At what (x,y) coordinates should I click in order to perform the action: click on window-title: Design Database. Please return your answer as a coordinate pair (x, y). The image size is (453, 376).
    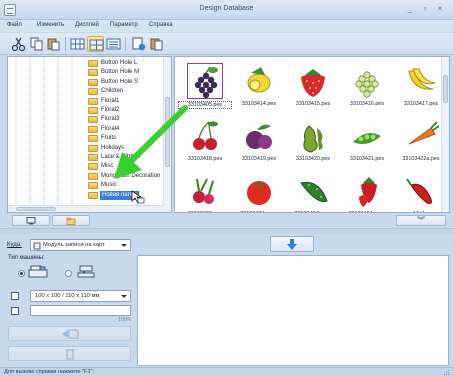
    Looking at the image, I should click on (226, 8).